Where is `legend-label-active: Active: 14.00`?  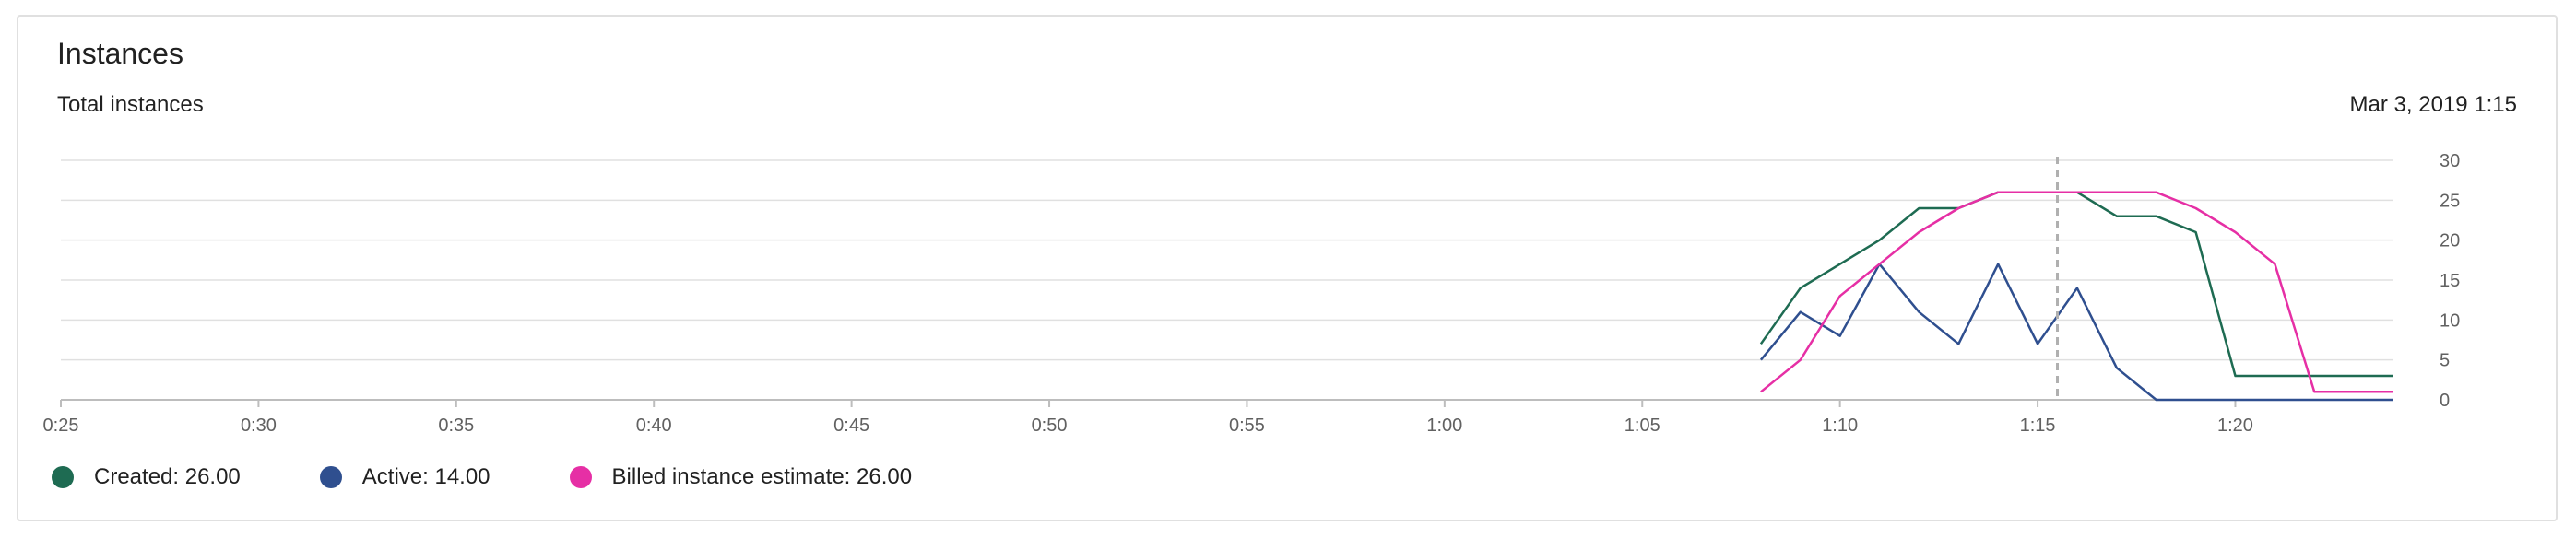
legend-label-active: Active: 14.00 is located at coordinates (425, 476).